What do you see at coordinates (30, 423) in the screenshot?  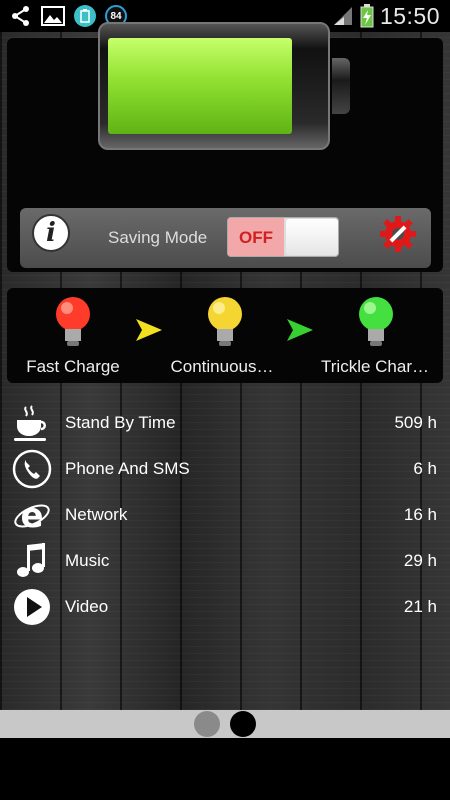 I see `coffee-cup-icon` at bounding box center [30, 423].